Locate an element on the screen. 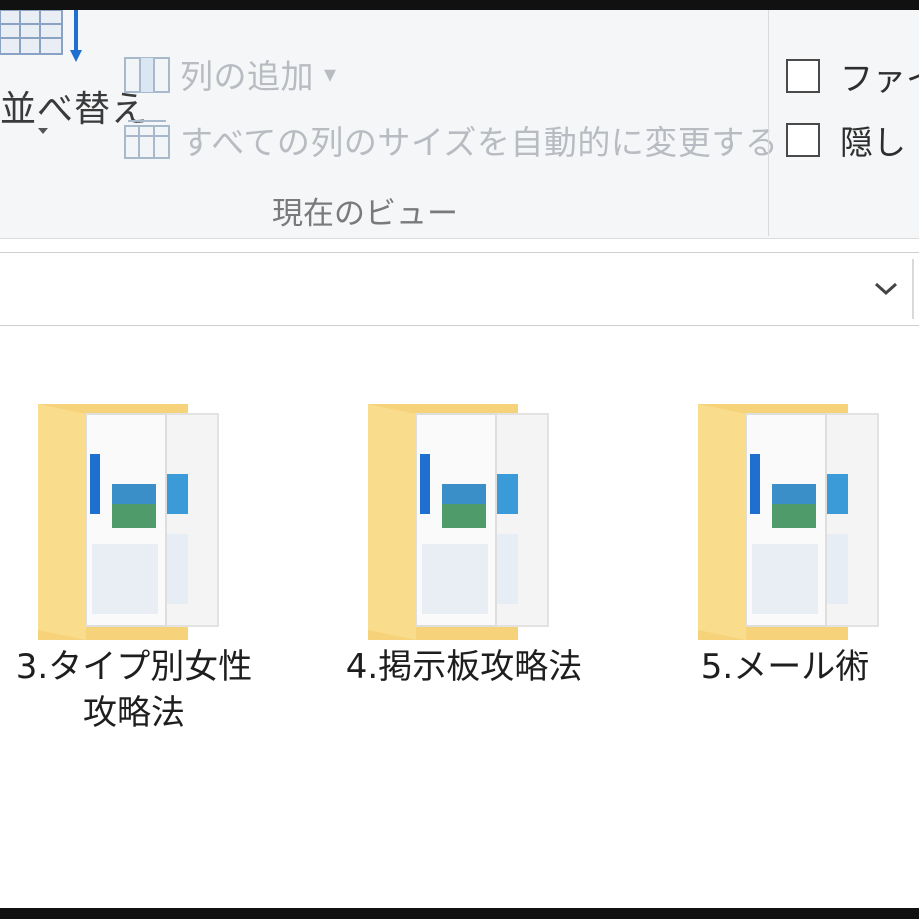 Image resolution: width=919 pixels, height=919 pixels. address-bar is located at coordinates (459, 289).